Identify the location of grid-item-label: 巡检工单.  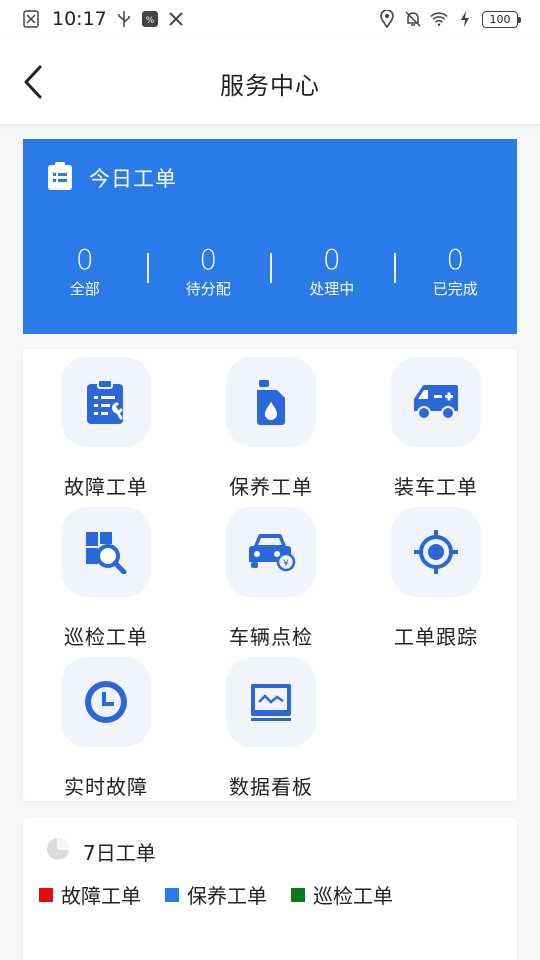
(106, 637).